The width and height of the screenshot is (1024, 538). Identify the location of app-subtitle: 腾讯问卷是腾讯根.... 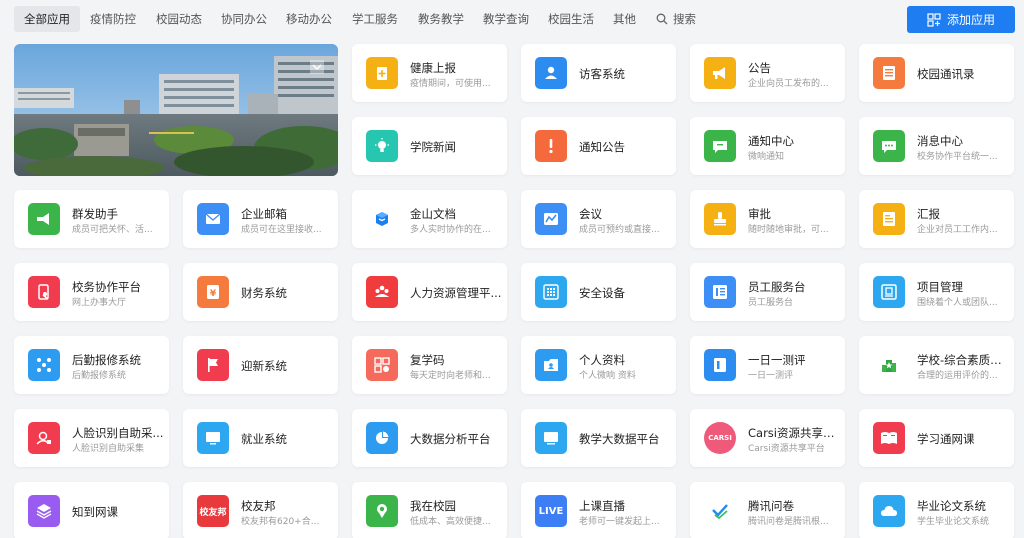
(788, 522).